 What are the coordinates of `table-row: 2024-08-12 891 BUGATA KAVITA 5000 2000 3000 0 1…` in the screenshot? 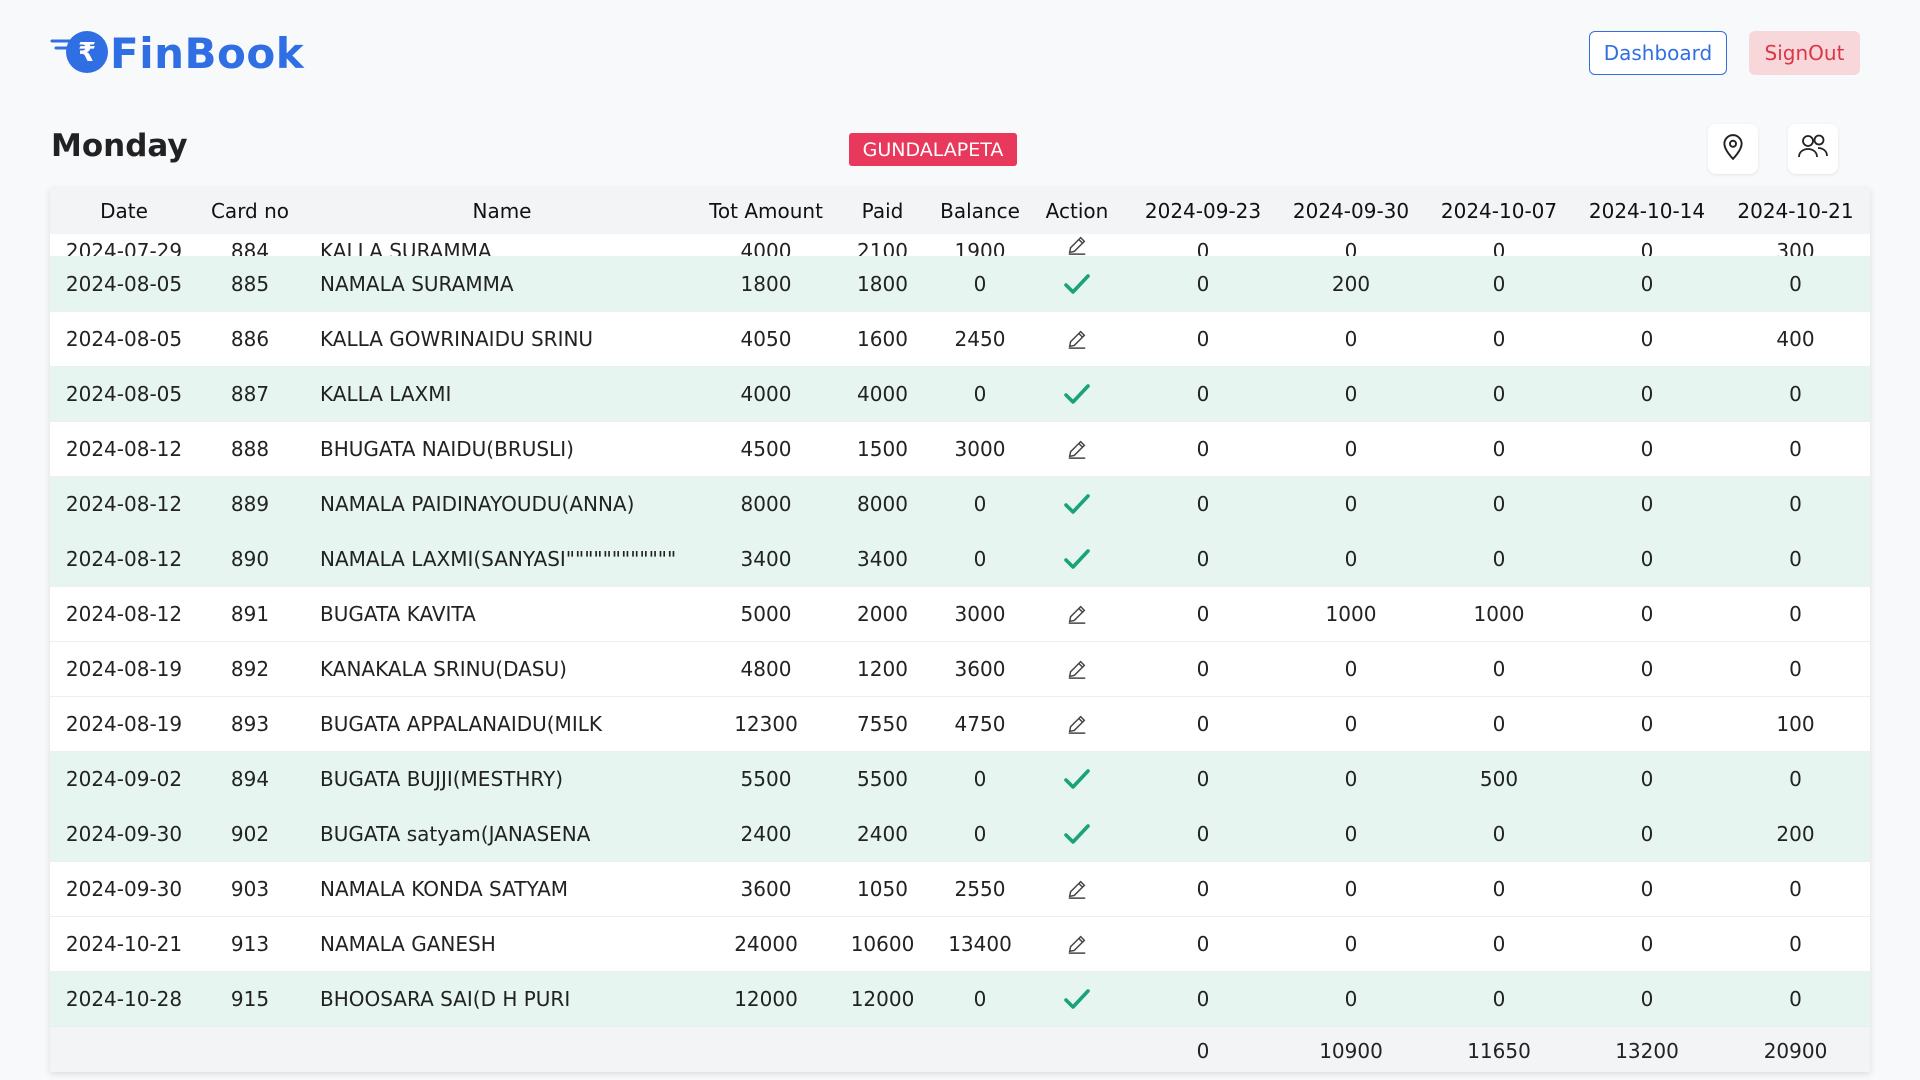 It's located at (960, 614).